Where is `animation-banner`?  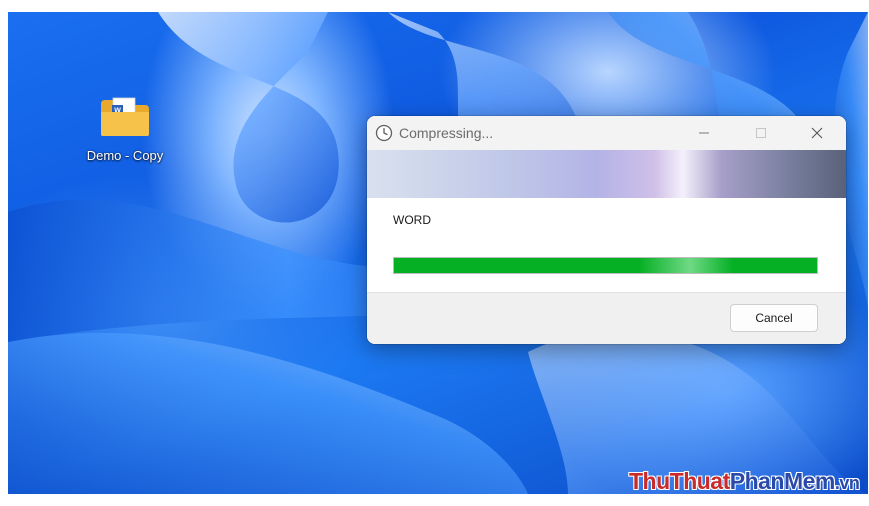
animation-banner is located at coordinates (606, 174).